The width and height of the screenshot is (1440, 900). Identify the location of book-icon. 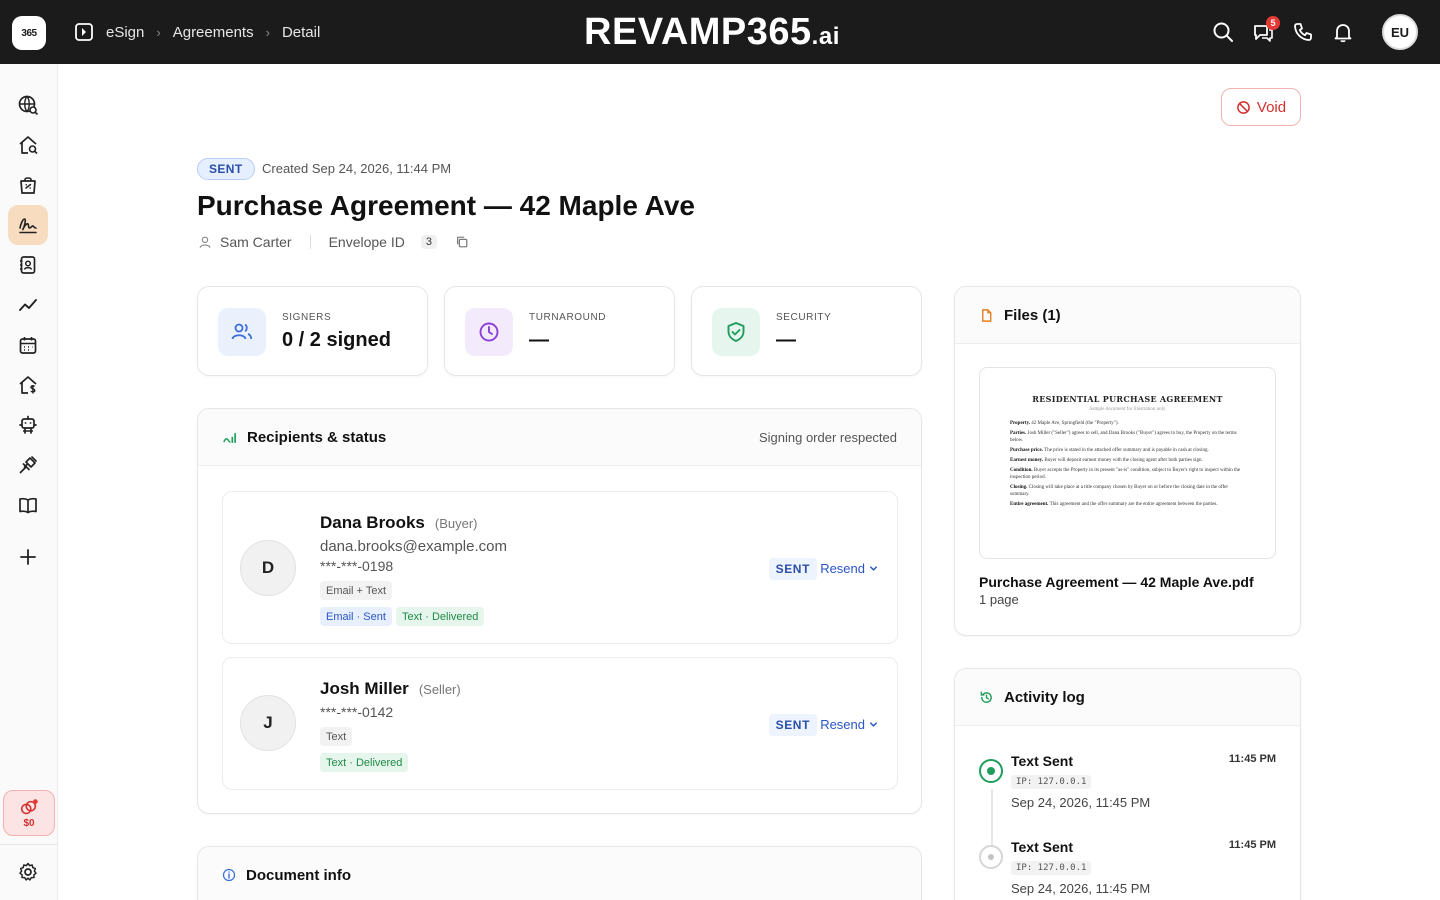
(28, 505).